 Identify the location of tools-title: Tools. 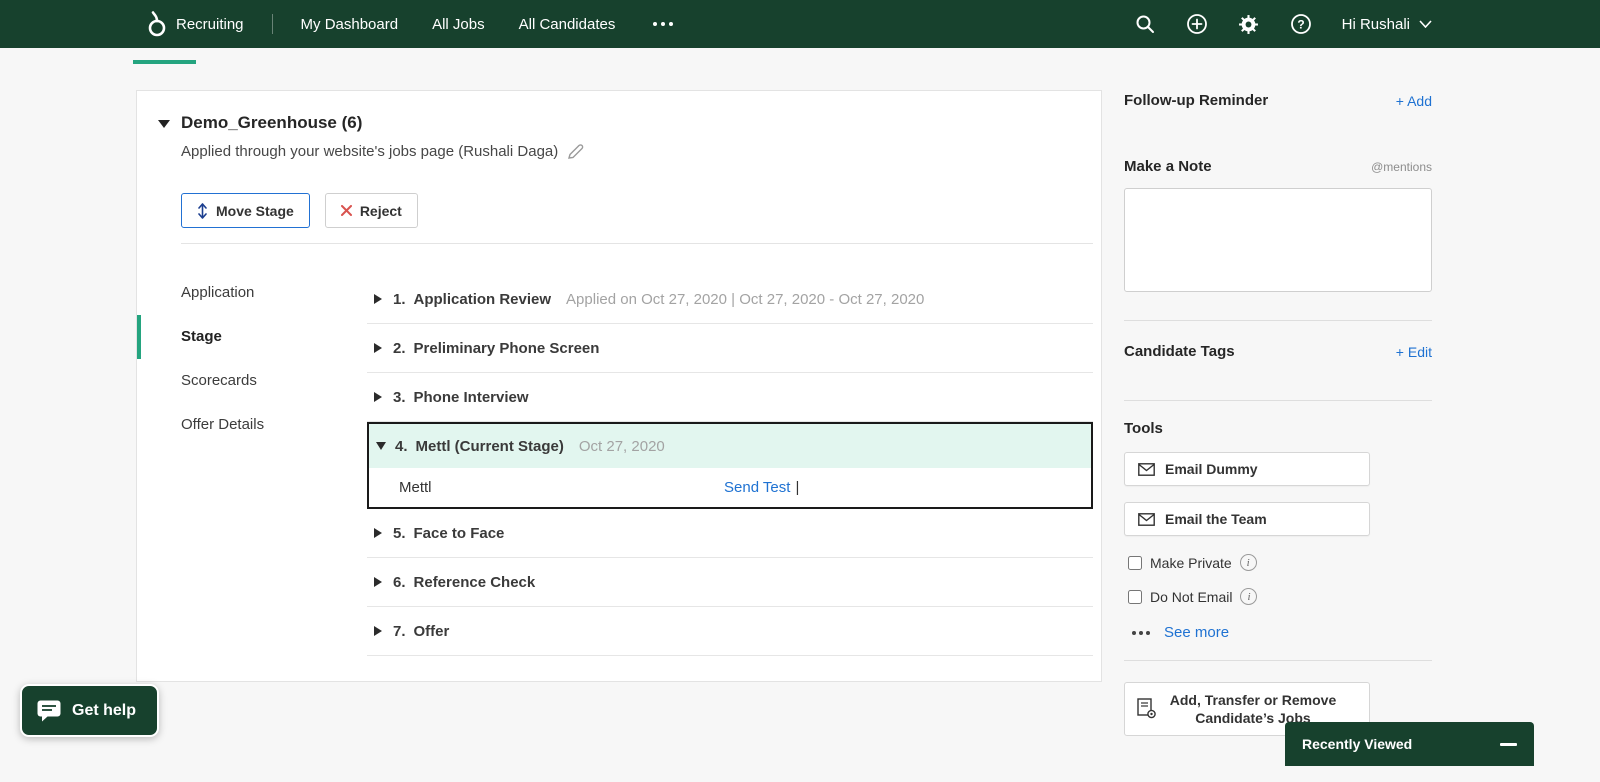
(1143, 428).